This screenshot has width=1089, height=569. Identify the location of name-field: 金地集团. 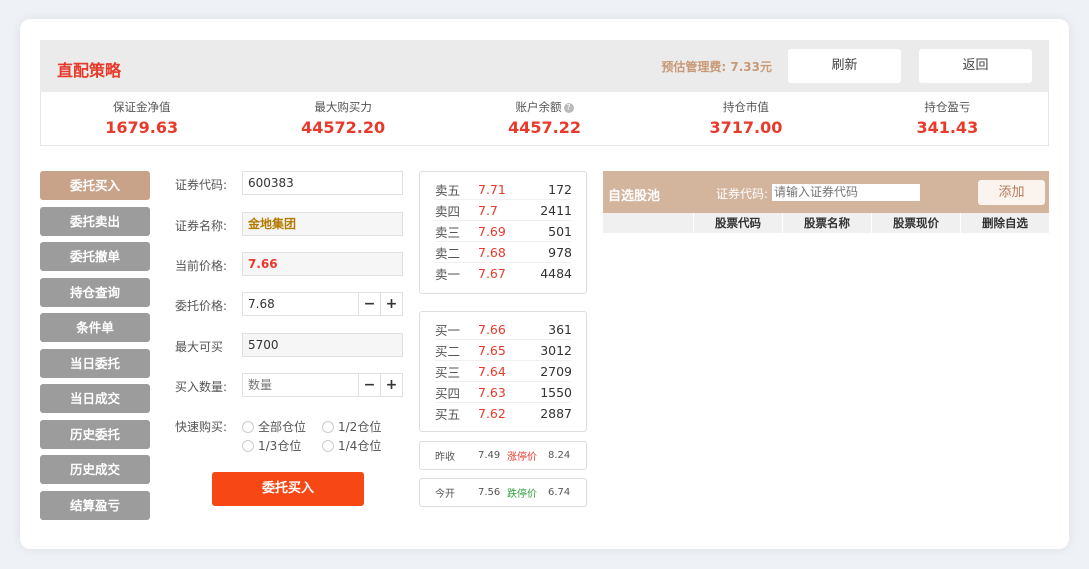
(322, 224).